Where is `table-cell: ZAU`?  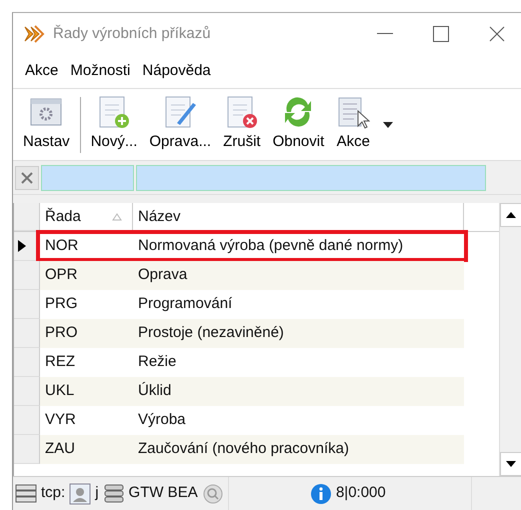 table-cell: ZAU is located at coordinates (86, 449).